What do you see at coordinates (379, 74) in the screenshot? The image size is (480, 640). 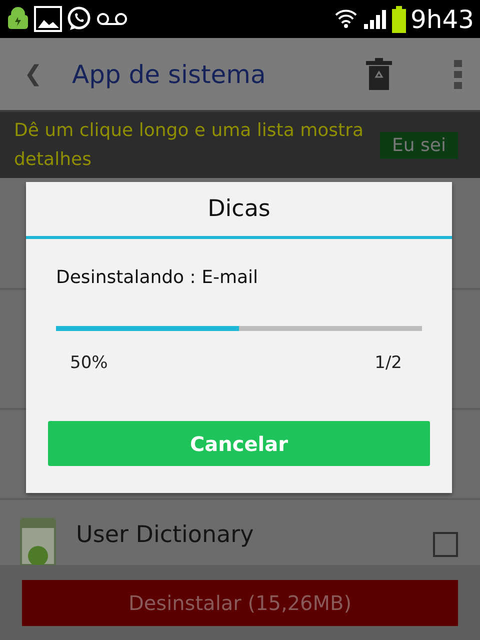 I see `trash-icon` at bounding box center [379, 74].